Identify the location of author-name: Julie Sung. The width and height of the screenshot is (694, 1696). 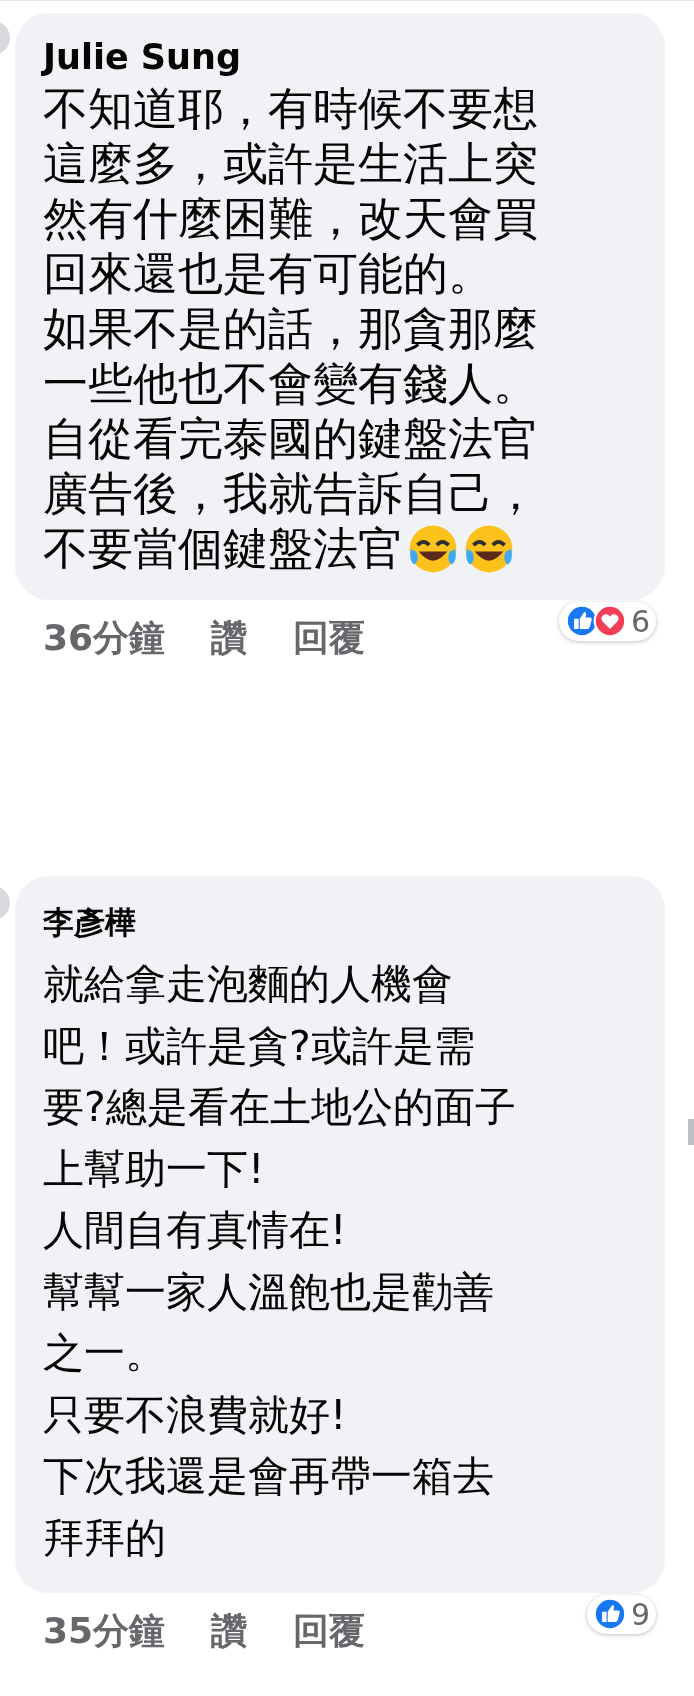
(344, 57).